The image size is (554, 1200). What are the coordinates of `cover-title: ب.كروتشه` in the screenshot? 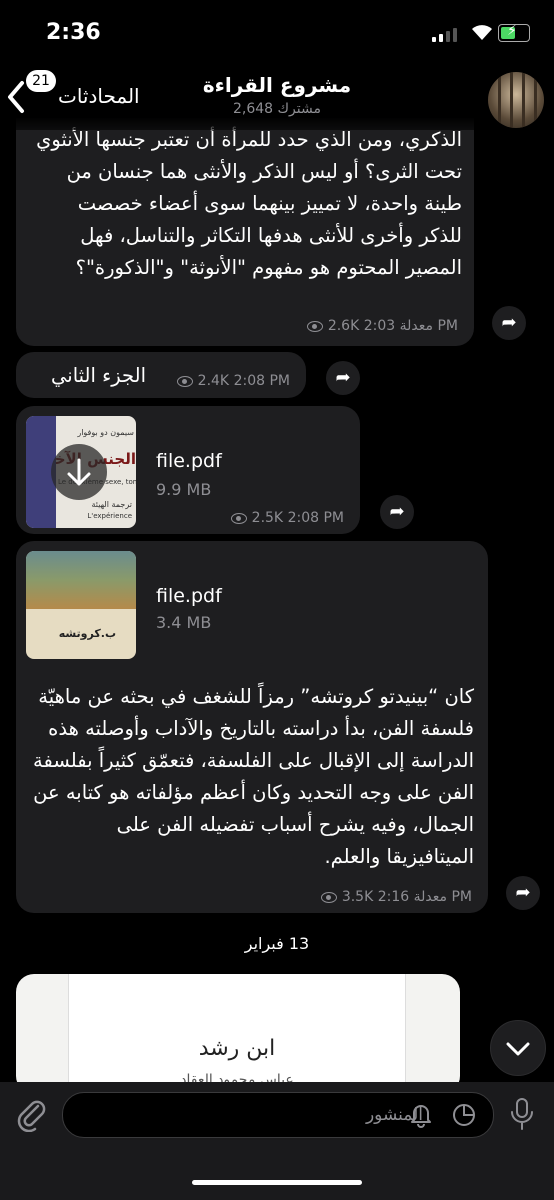 It's located at (87, 633).